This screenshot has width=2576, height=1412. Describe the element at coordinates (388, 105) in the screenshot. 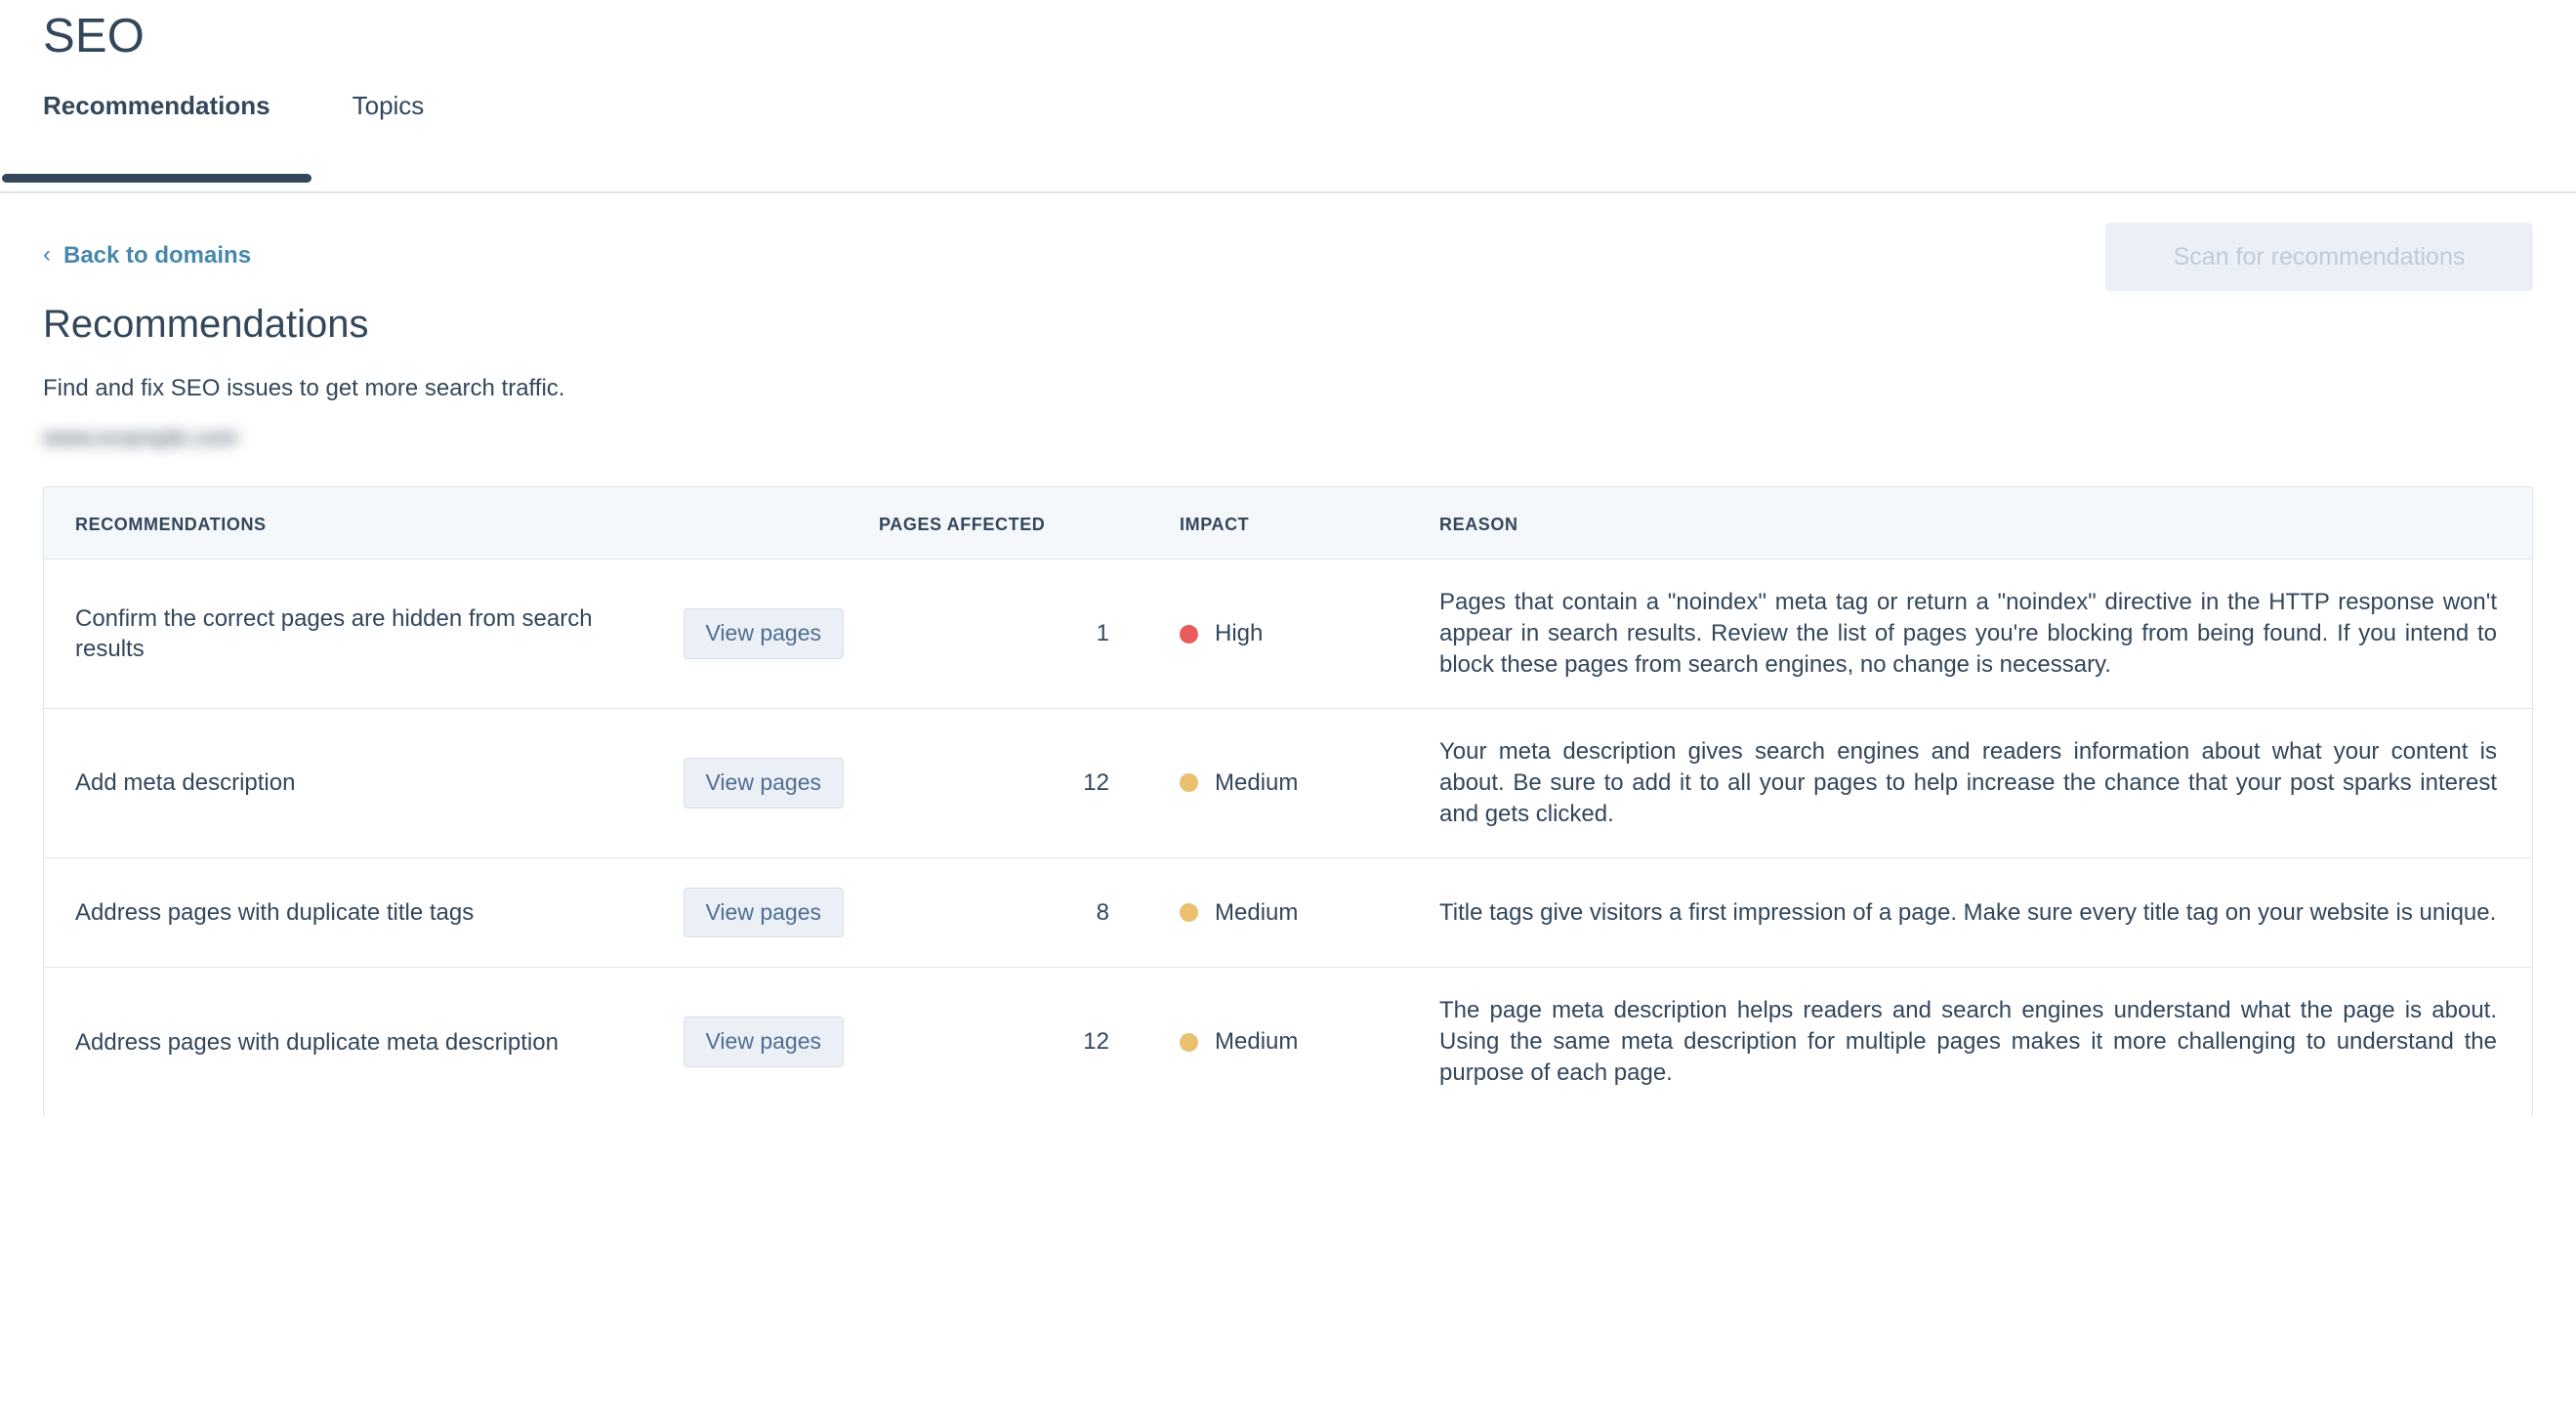

I see `tab-topics-label: Topics` at that location.